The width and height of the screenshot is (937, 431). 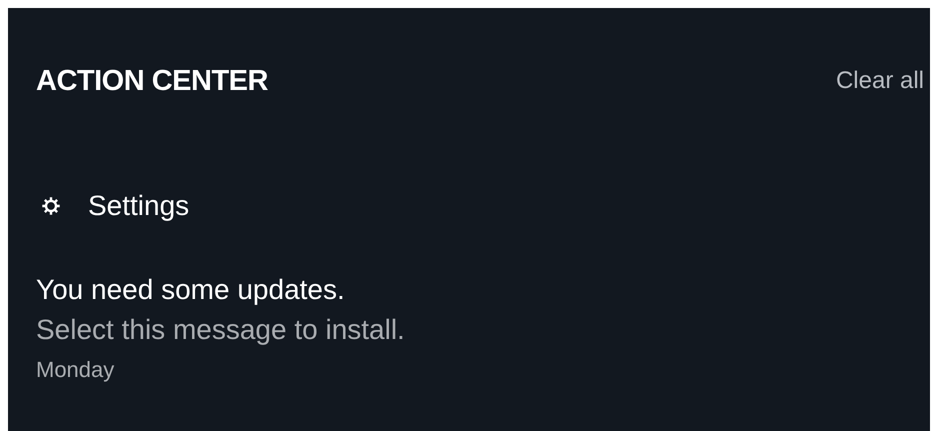 I want to click on settings-icon, so click(x=51, y=206).